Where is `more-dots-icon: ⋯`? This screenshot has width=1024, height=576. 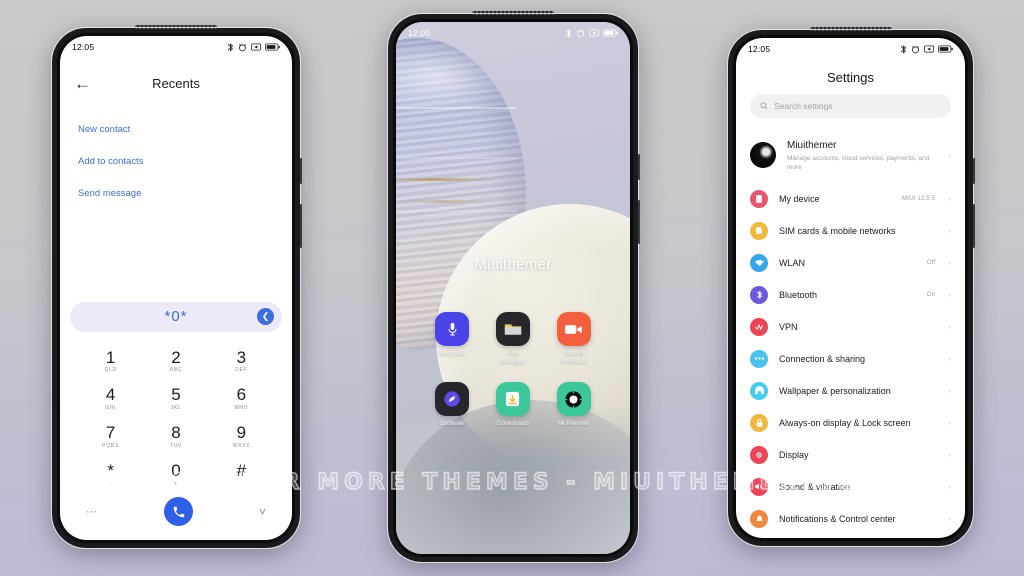
more-dots-icon: ⋯ is located at coordinates (92, 511).